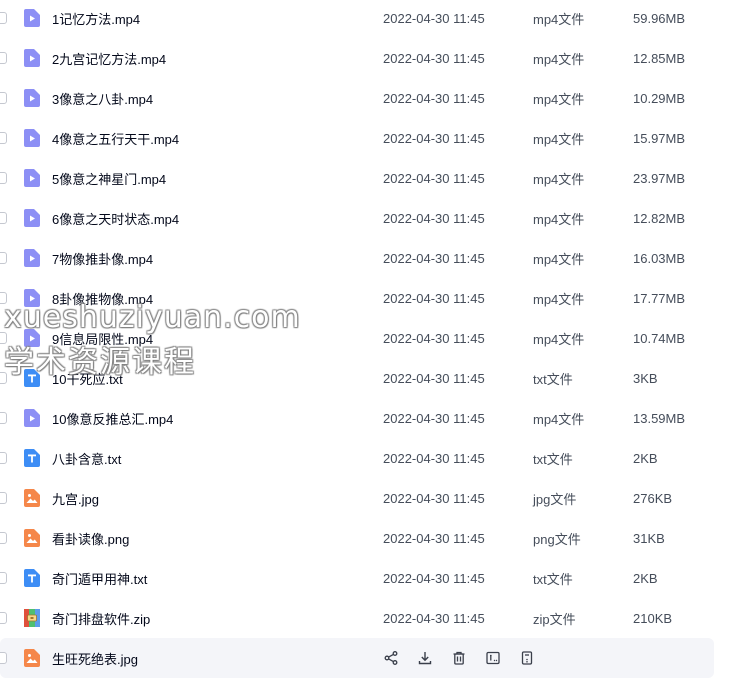  What do you see at coordinates (357, 19) in the screenshot?
I see `file-row: 1记忆方法.mp4 2022-04-30 11:45 mp4文件 59.96MB` at bounding box center [357, 19].